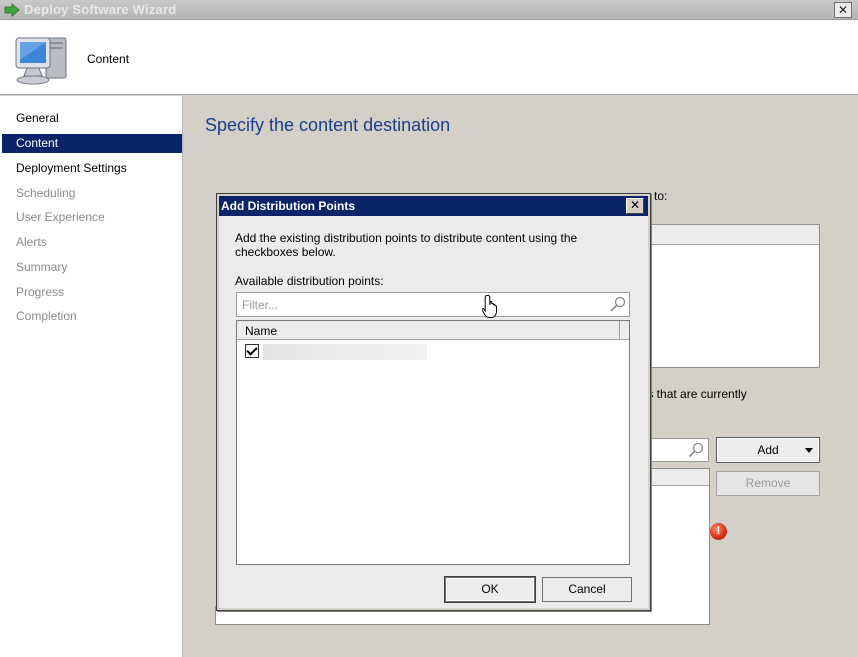 The width and height of the screenshot is (858, 657). Describe the element at coordinates (635, 206) in the screenshot. I see `dialog-close-button: ✕` at that location.